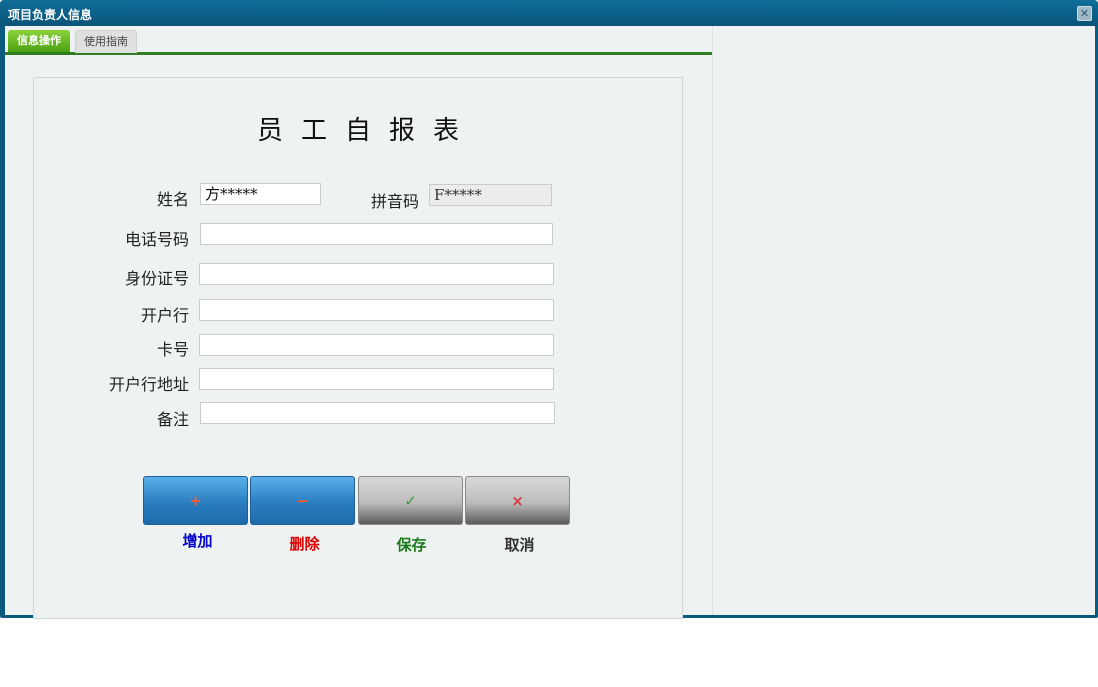  I want to click on minus-icon: −, so click(302, 501).